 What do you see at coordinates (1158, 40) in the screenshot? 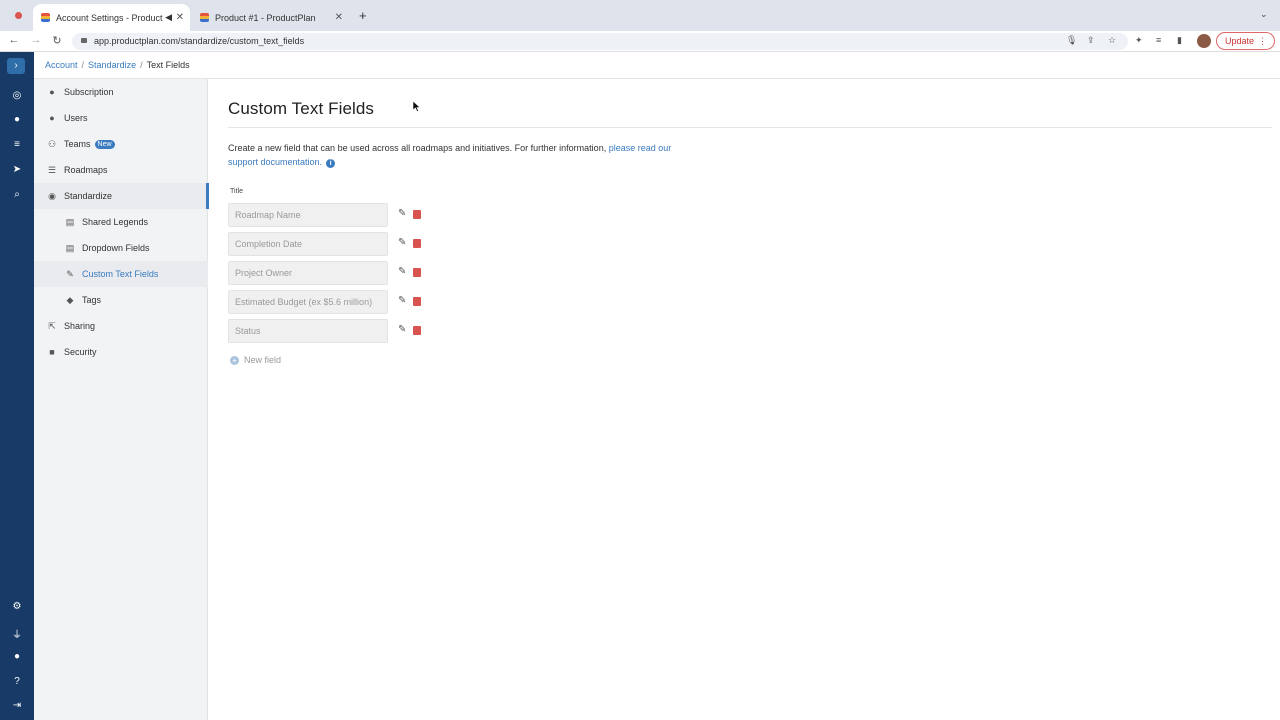
I see `media-icon: ≡` at bounding box center [1158, 40].